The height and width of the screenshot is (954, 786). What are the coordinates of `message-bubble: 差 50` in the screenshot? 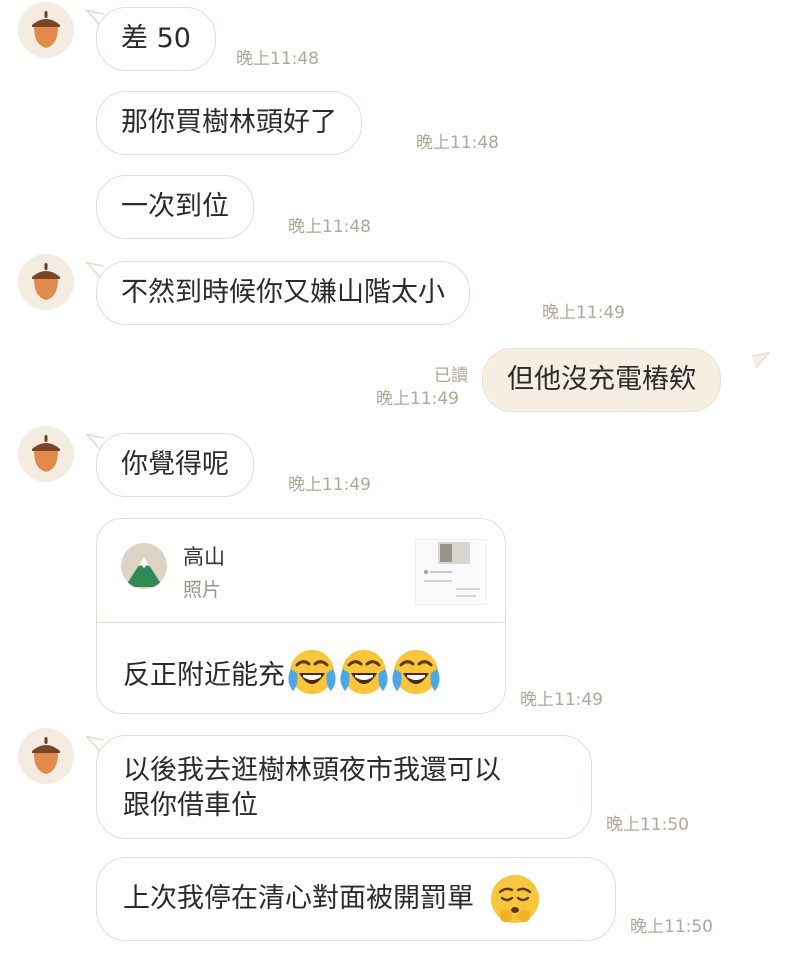 It's located at (156, 39).